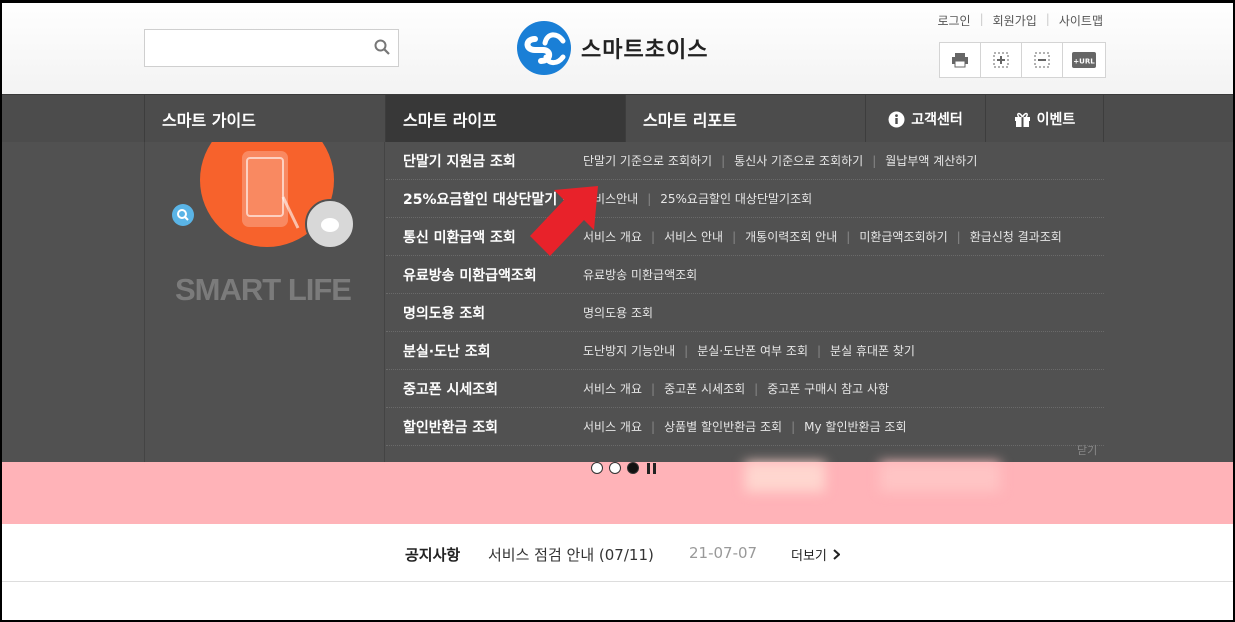 This screenshot has height=622, width=1235. I want to click on section-title: SMART LIFE, so click(263, 289).